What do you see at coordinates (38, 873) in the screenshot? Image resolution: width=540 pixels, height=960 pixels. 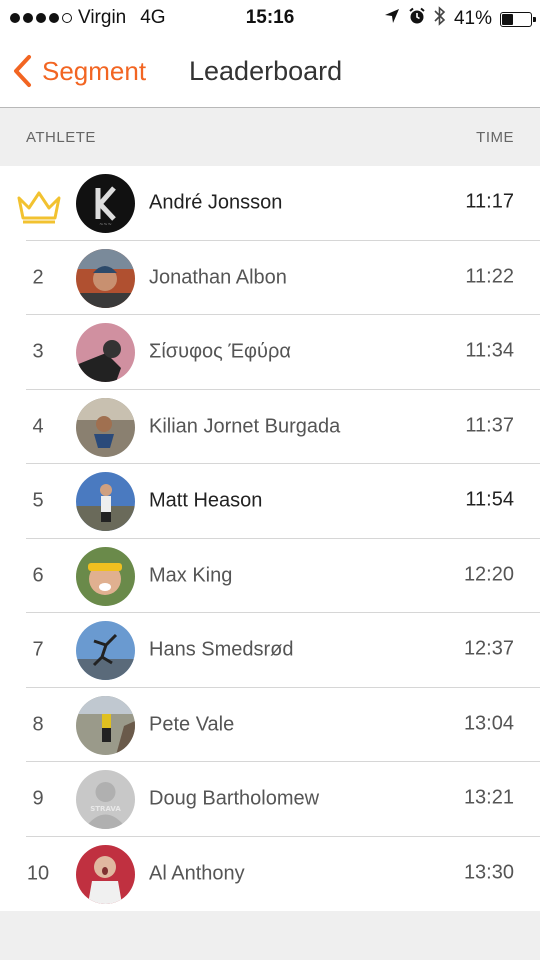 I see `rank-number: 10` at bounding box center [38, 873].